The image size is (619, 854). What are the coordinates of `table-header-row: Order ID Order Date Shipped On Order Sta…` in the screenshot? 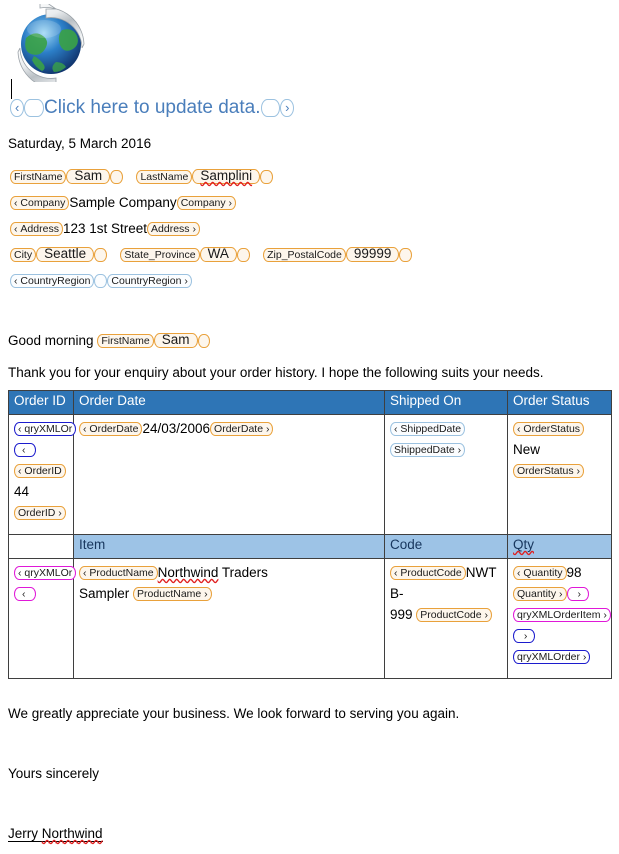 It's located at (310, 402).